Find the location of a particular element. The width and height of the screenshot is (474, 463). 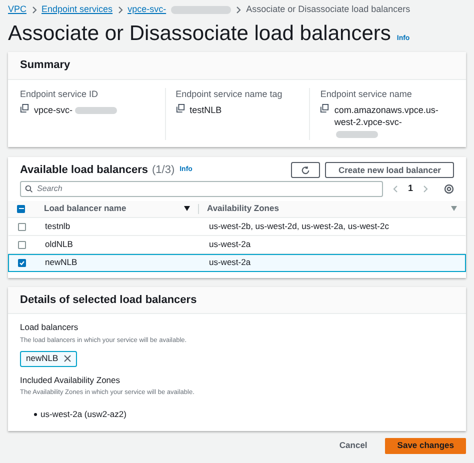

search-icon is located at coordinates (29, 188).